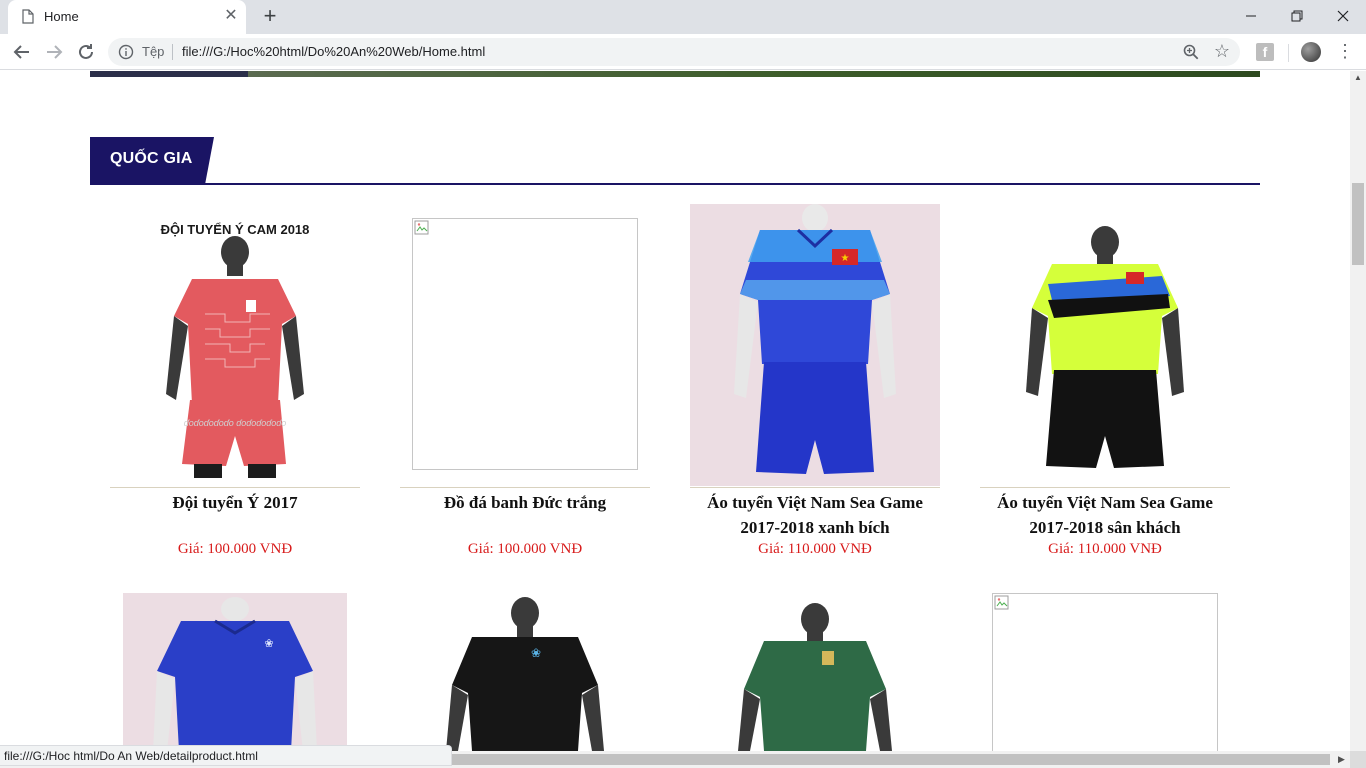  What do you see at coordinates (675, 161) in the screenshot?
I see `section-header: QUỐC GIA` at bounding box center [675, 161].